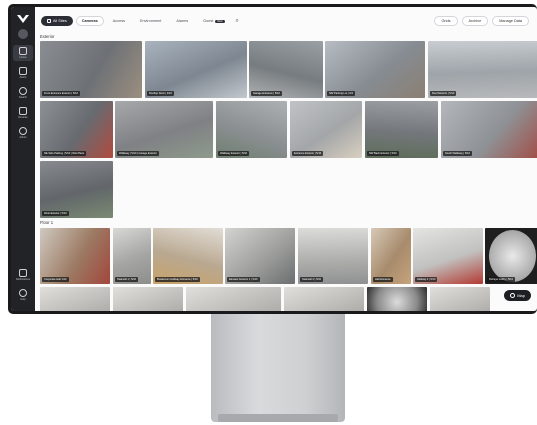 The image size is (537, 425). Describe the element at coordinates (23, 137) in the screenshot. I see `sidebar-item-label: Admin` at that location.